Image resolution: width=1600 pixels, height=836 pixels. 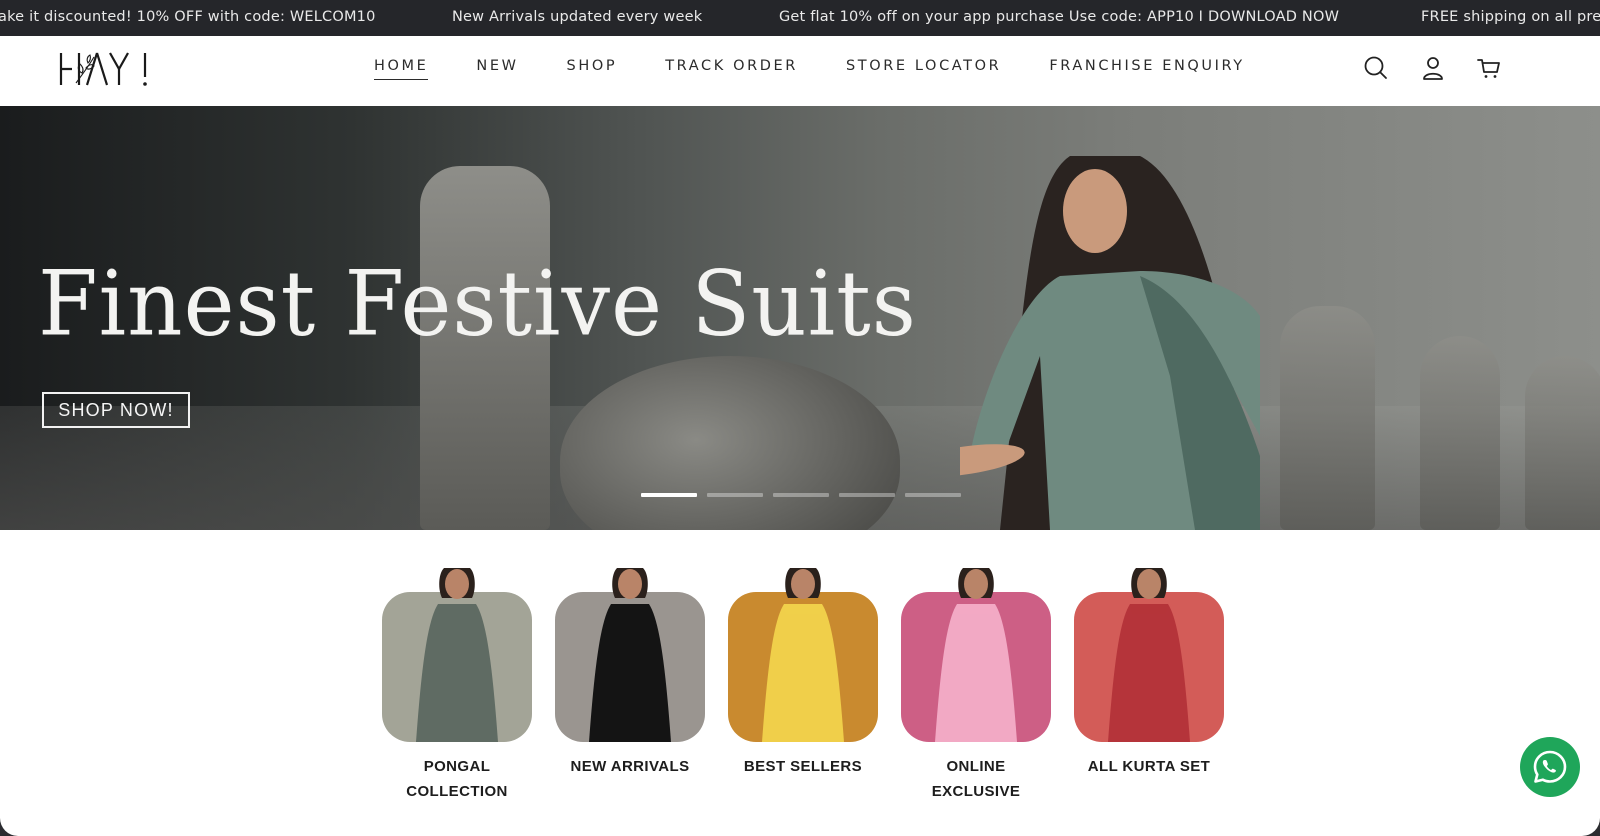 What do you see at coordinates (477, 304) in the screenshot?
I see `hero-title: Finest Festive Suits` at bounding box center [477, 304].